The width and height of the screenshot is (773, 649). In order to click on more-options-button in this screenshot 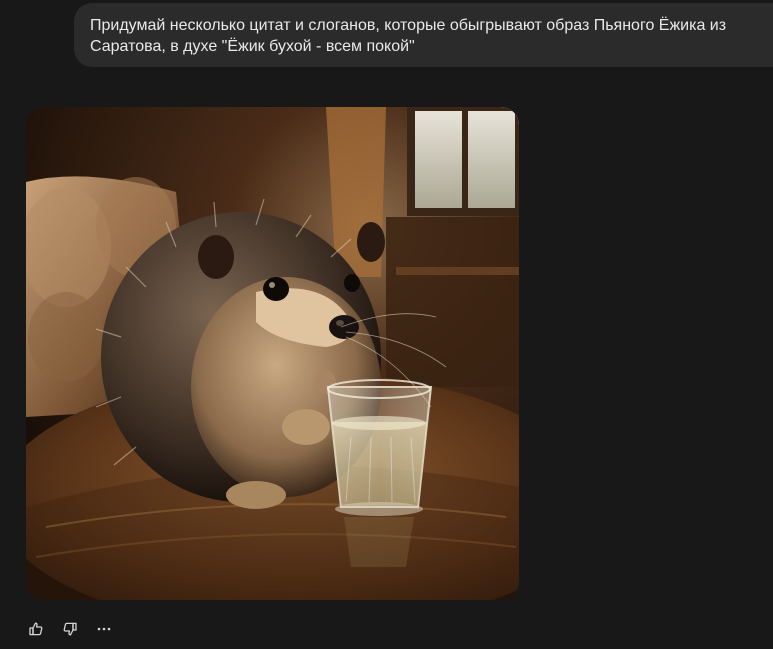, I will do `click(104, 629)`.